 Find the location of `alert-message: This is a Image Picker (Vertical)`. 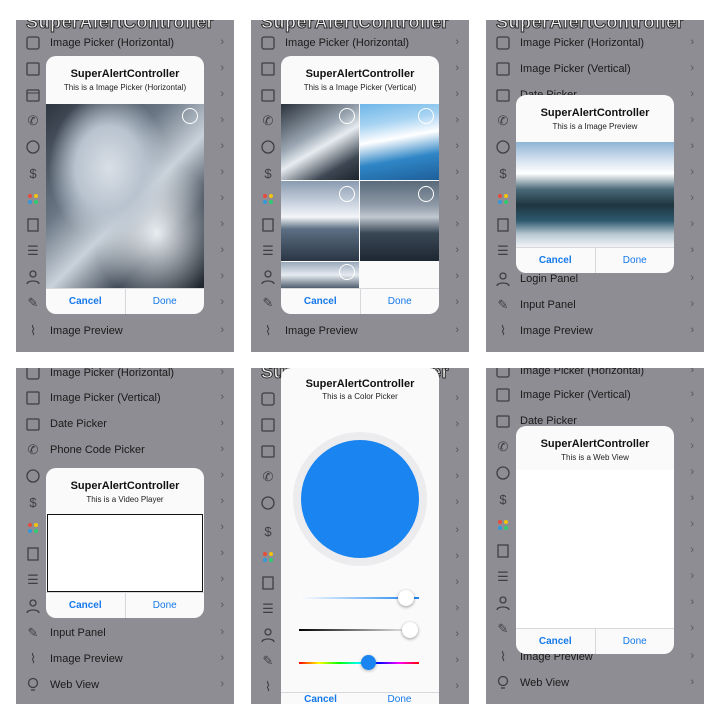

alert-message: This is a Image Picker (Vertical) is located at coordinates (360, 87).